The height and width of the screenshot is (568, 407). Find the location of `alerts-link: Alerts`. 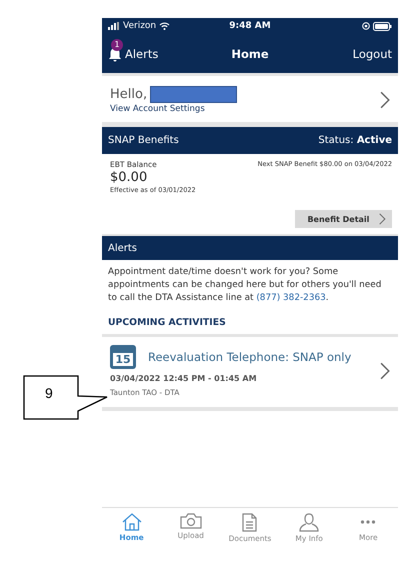

alerts-link: Alerts is located at coordinates (141, 53).